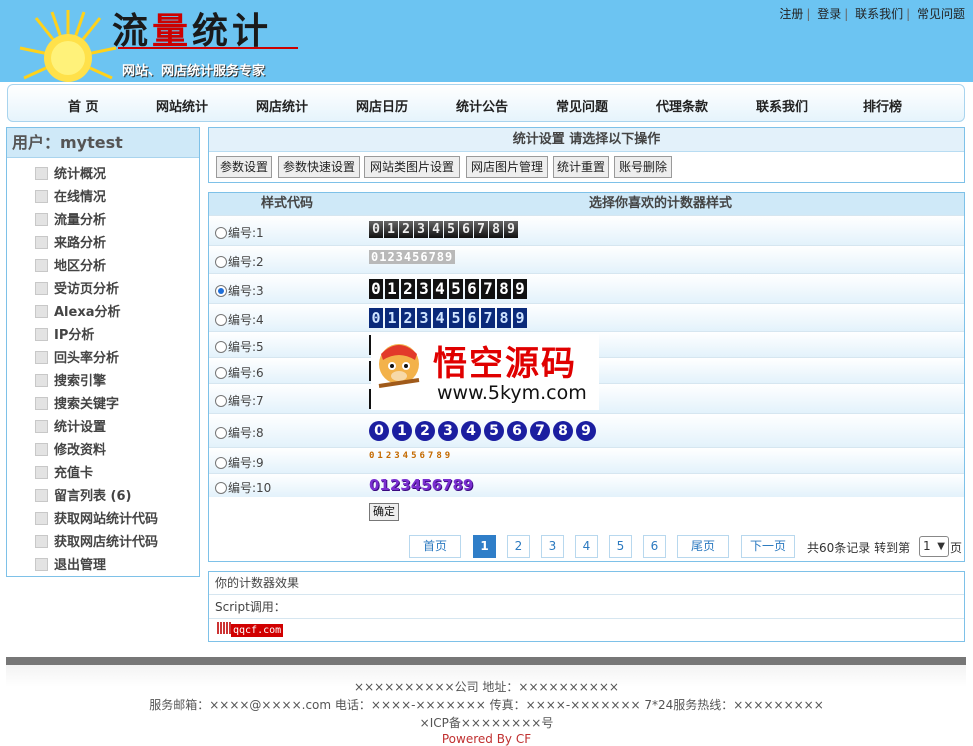 This screenshot has height=746, width=973. Describe the element at coordinates (643, 167) in the screenshot. I see `account-delete-button: 账号删除` at that location.